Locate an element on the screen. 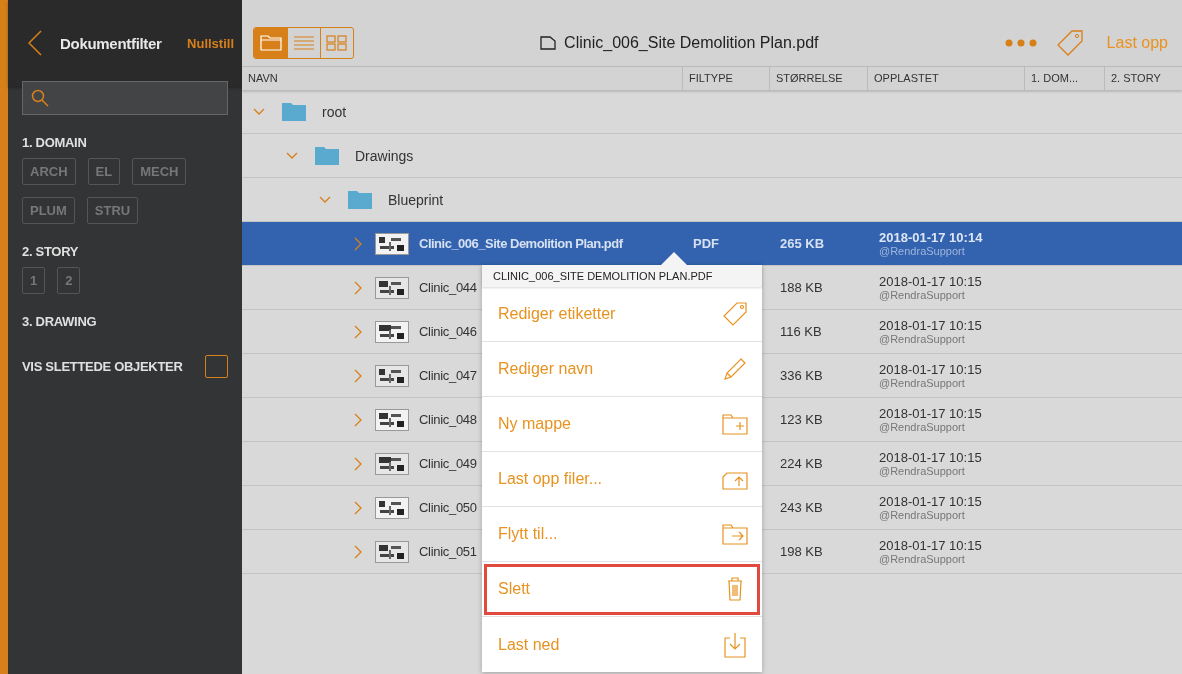  file-name: Clinic_050 is located at coordinates (448, 507).